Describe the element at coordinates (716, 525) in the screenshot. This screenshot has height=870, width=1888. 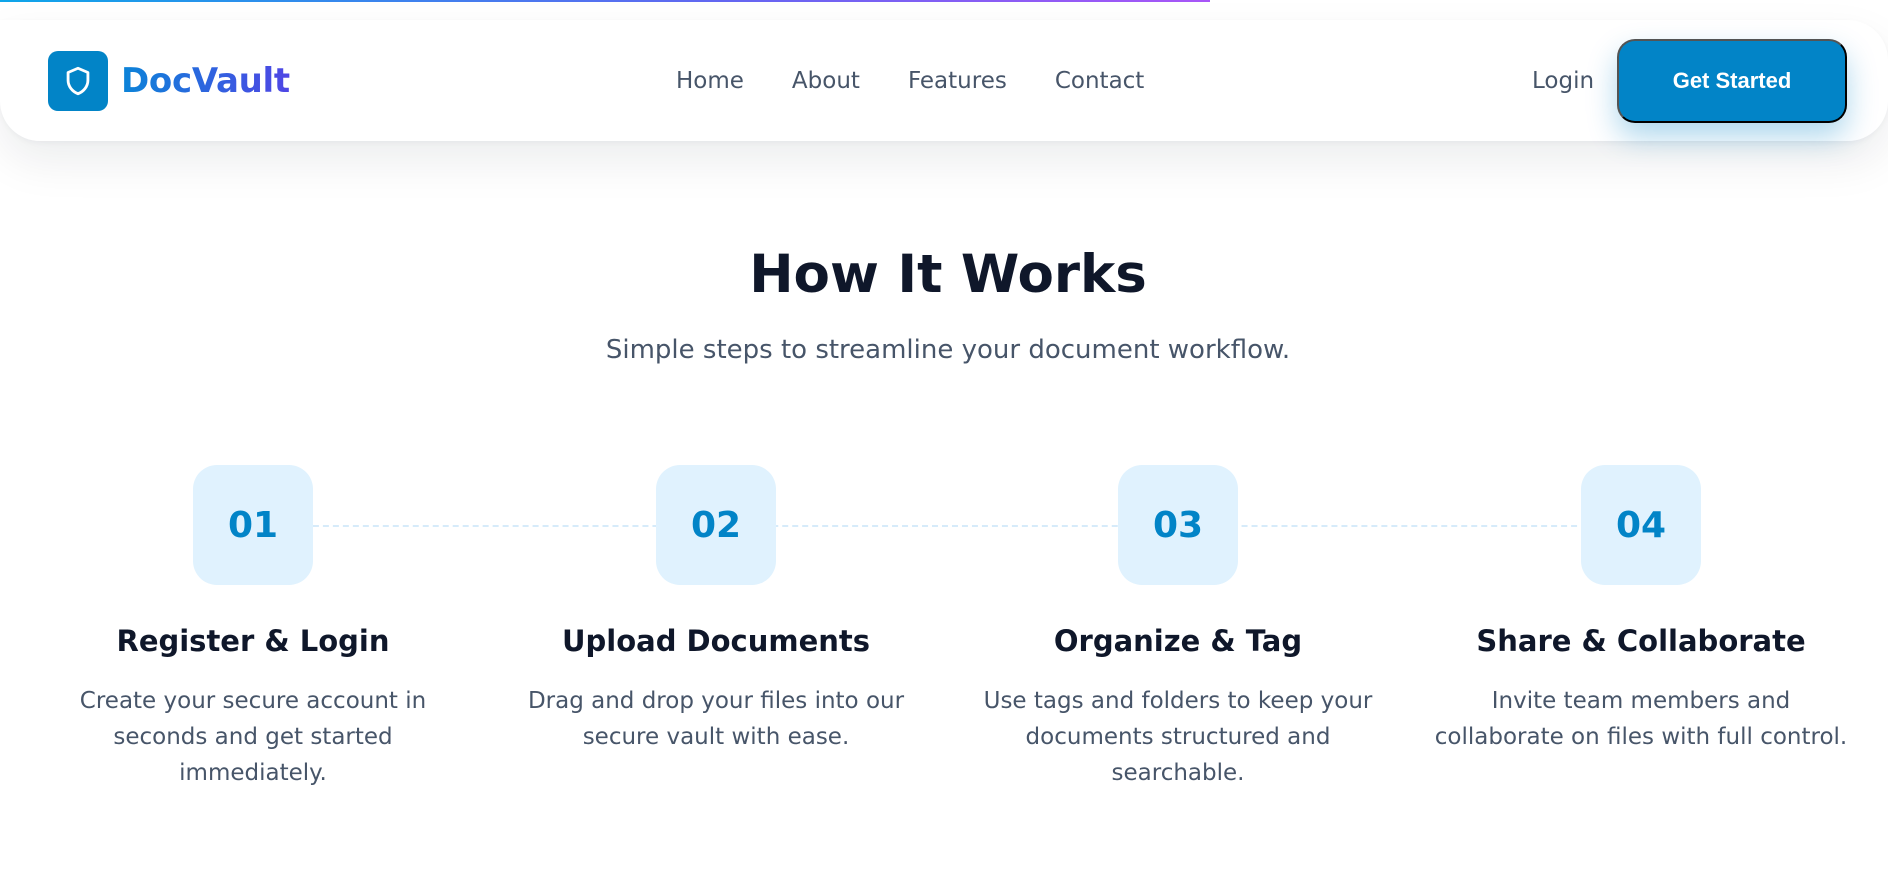
I see `step-number-badge: 02` at that location.